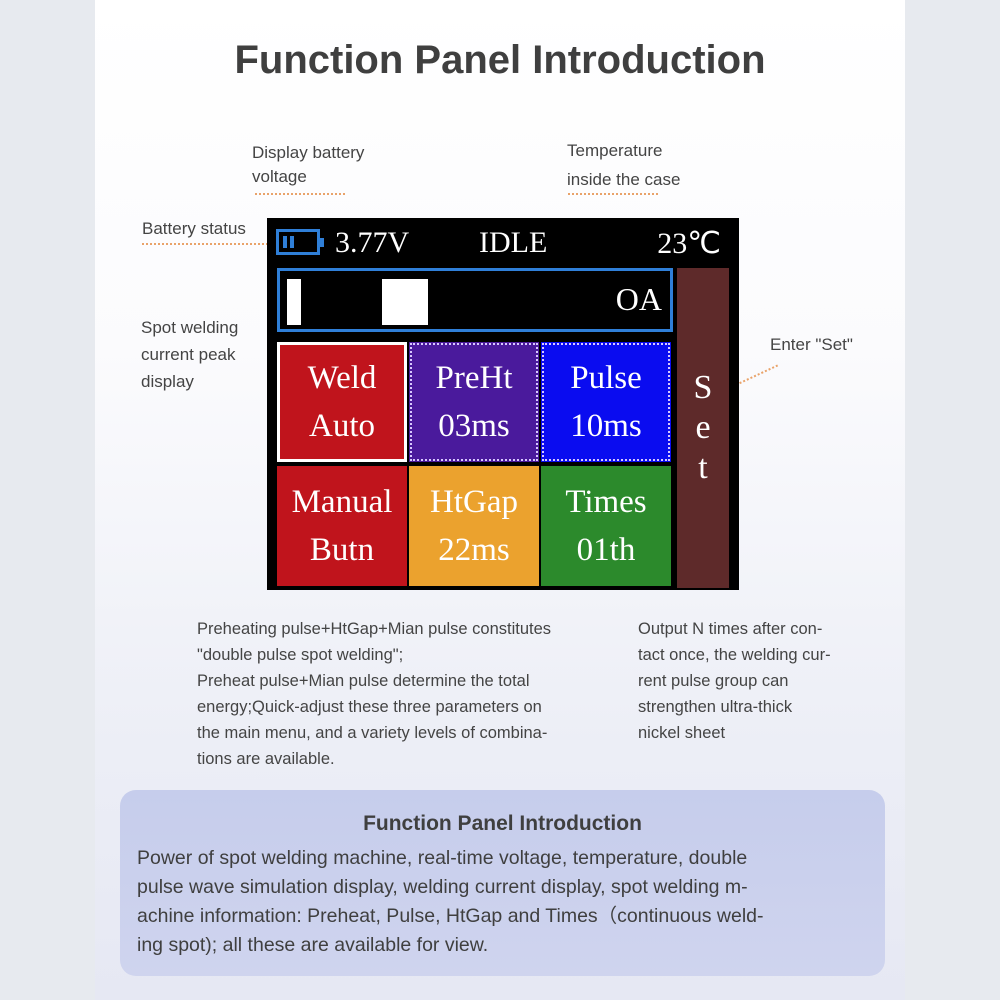 The height and width of the screenshot is (1000, 1000). I want to click on cell-label: Auto, so click(342, 426).